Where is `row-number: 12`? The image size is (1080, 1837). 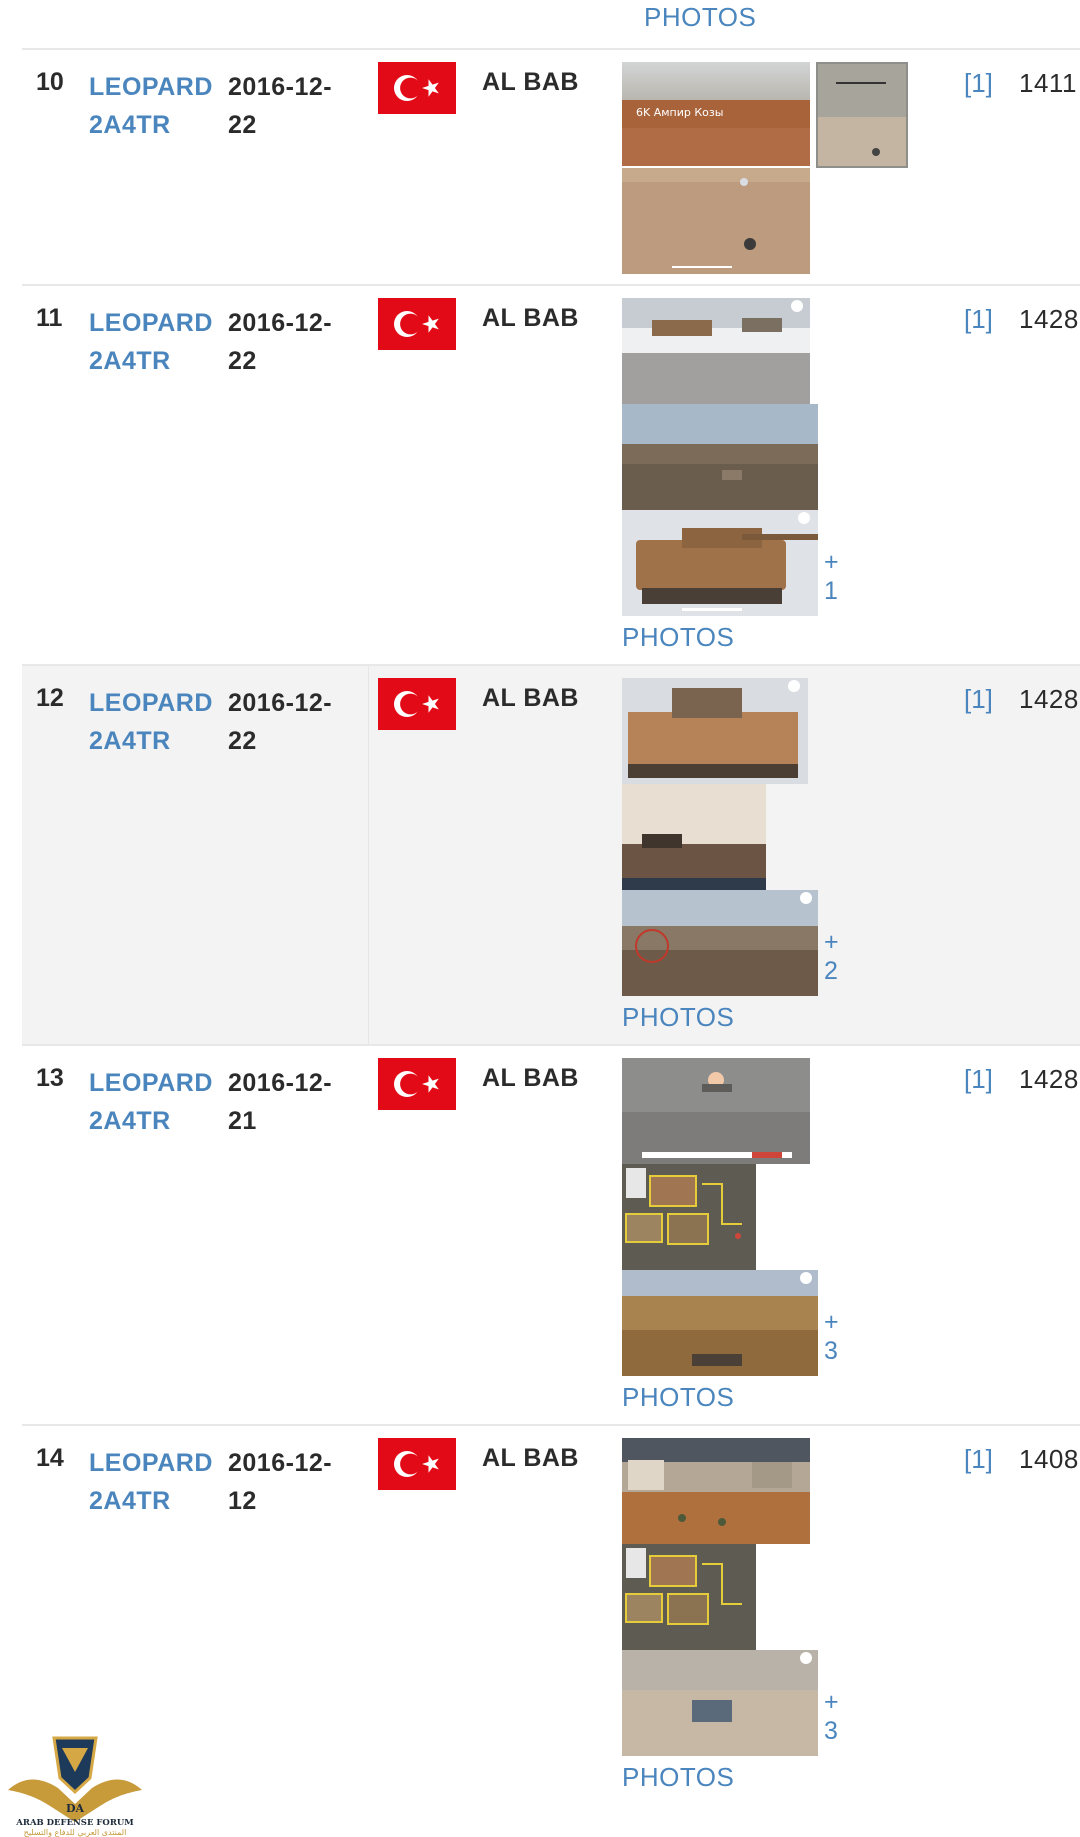 row-number: 12 is located at coordinates (50, 698).